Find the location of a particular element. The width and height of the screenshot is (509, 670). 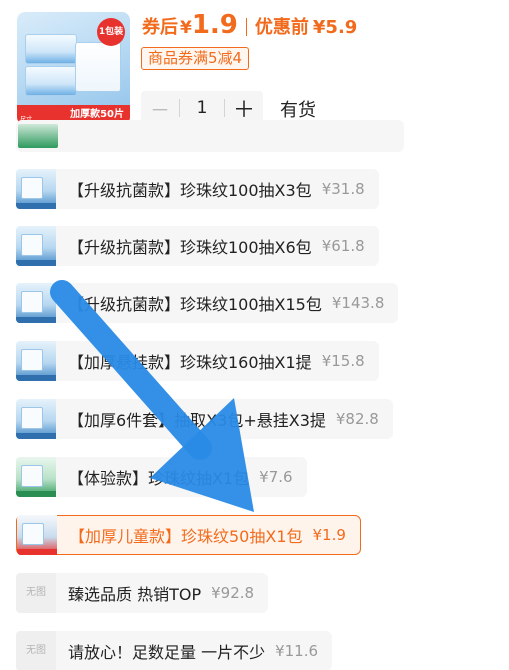

option-name: 【升级抗菌款】珍珠纹100抽X15包 is located at coordinates (195, 304).